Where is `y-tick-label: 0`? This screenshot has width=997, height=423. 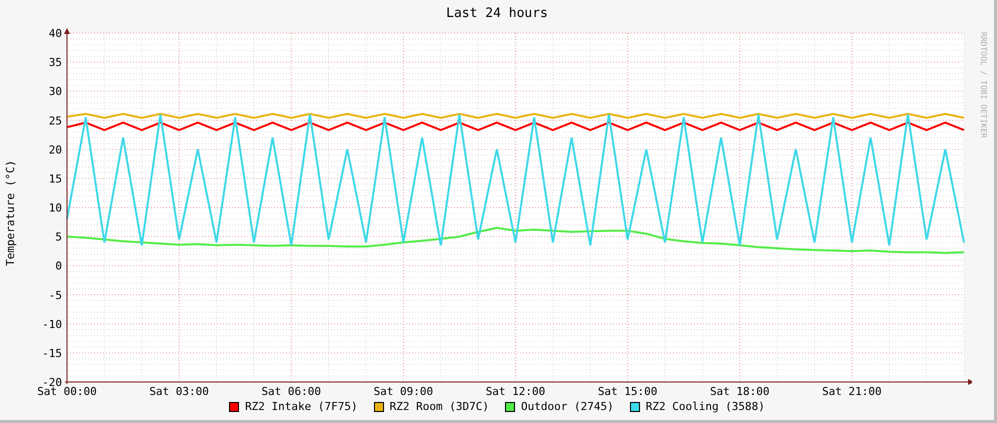 y-tick-label: 0 is located at coordinates (58, 266).